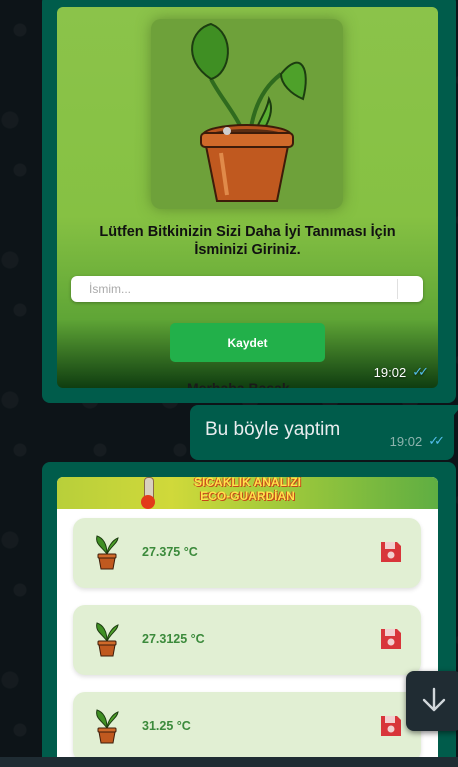 This screenshot has height=767, width=458. I want to click on outgoing-message-bubble: Bu böyle yaptim 19:02 ✓✓, so click(322, 432).